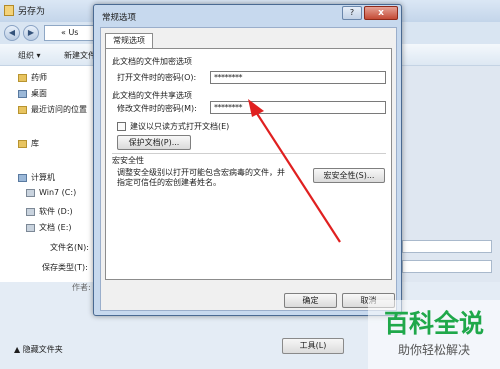  What do you see at coordinates (169, 182) in the screenshot?
I see `macro-description-line2: 指定可信任的宏创建者姓名。` at bounding box center [169, 182].